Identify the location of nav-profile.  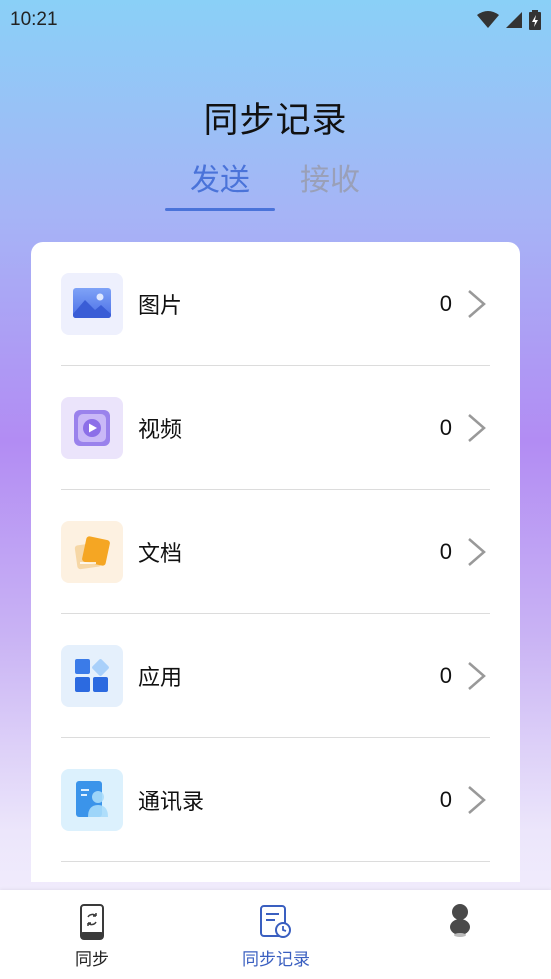
(460, 934).